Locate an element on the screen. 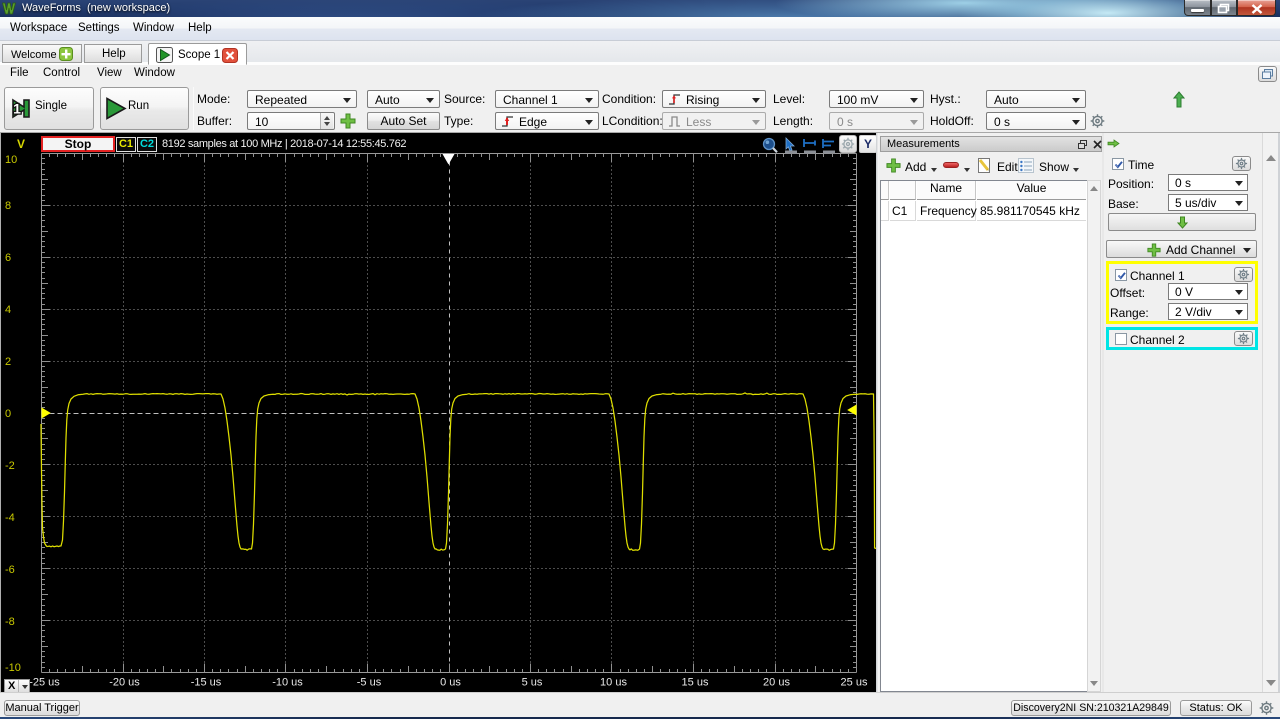 The width and height of the screenshot is (1280, 719). svg-text: -6 is located at coordinates (10, 570).